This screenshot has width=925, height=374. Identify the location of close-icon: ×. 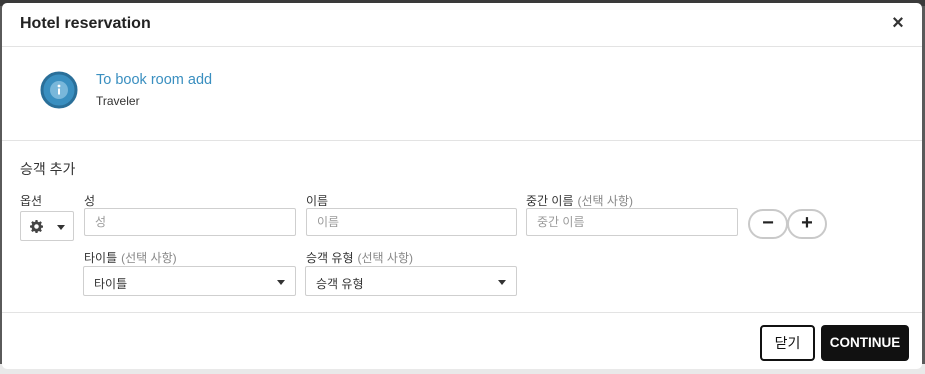
(898, 23).